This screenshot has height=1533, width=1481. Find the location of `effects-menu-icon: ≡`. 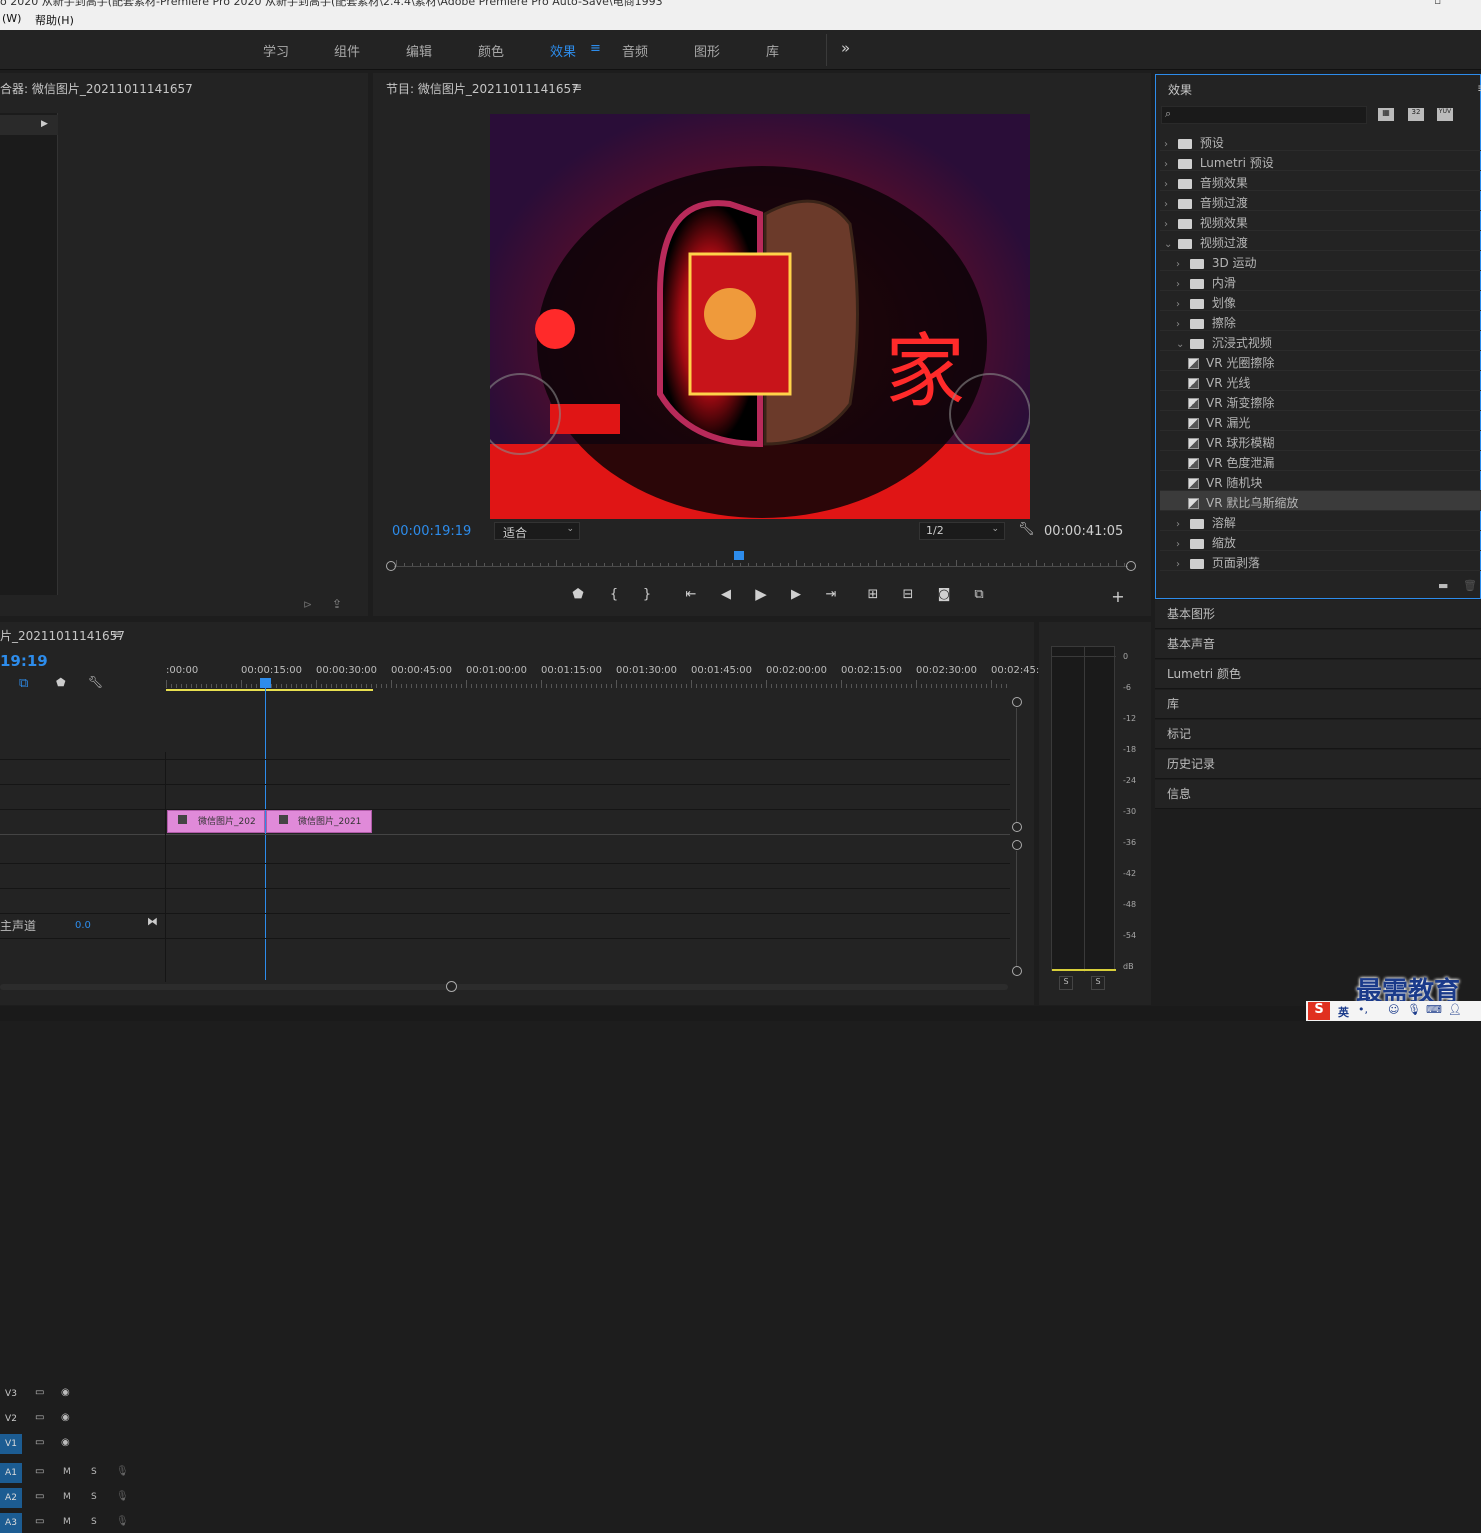

effects-menu-icon: ≡ is located at coordinates (1479, 88).